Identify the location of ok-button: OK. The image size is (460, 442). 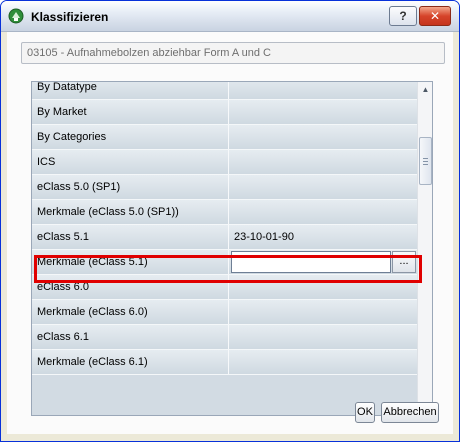
(365, 412).